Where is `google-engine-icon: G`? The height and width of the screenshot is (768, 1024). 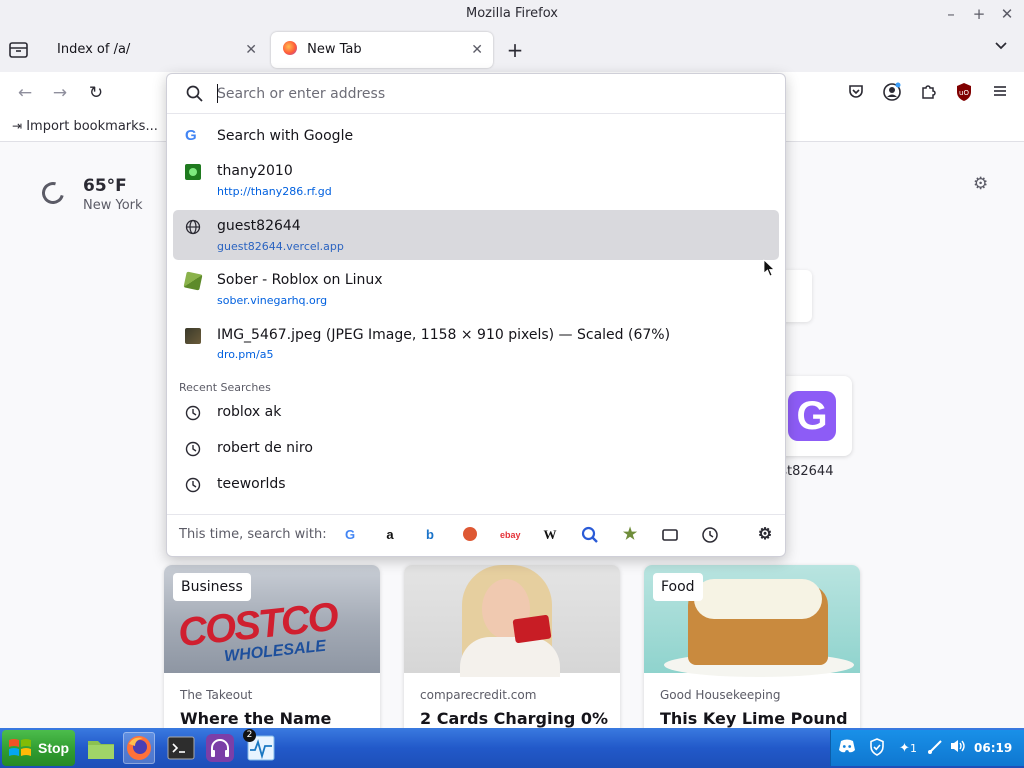
google-engine-icon: G is located at coordinates (350, 535).